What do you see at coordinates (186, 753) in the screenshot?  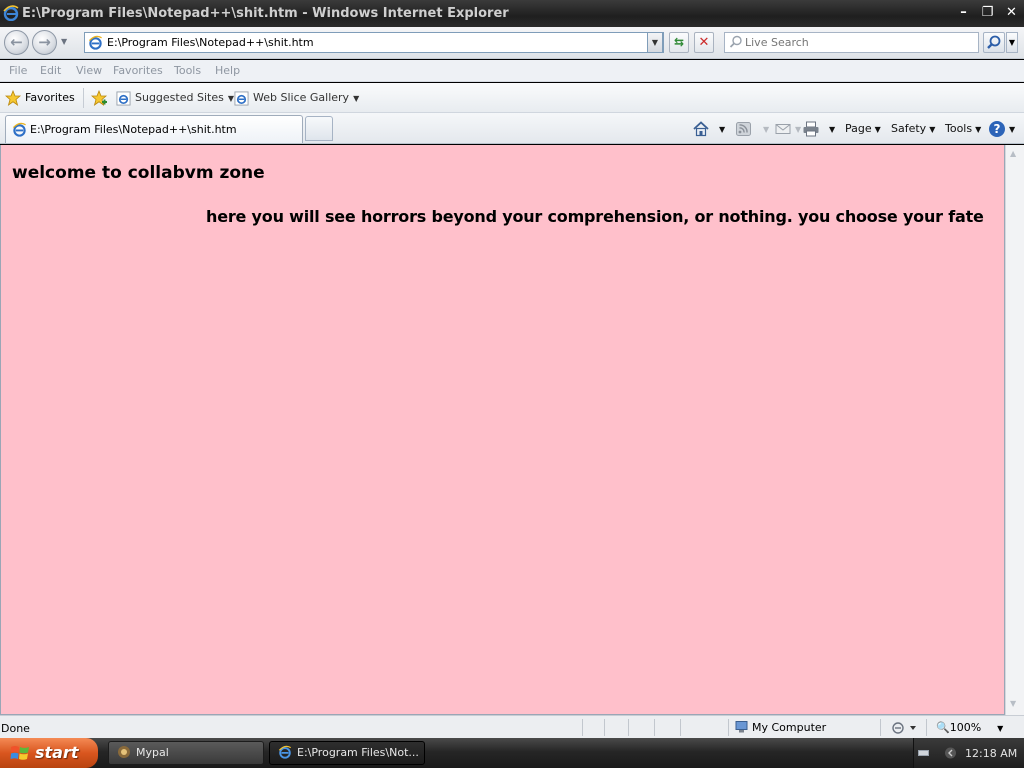 I see `taskbar-item-mypal: Mypal` at bounding box center [186, 753].